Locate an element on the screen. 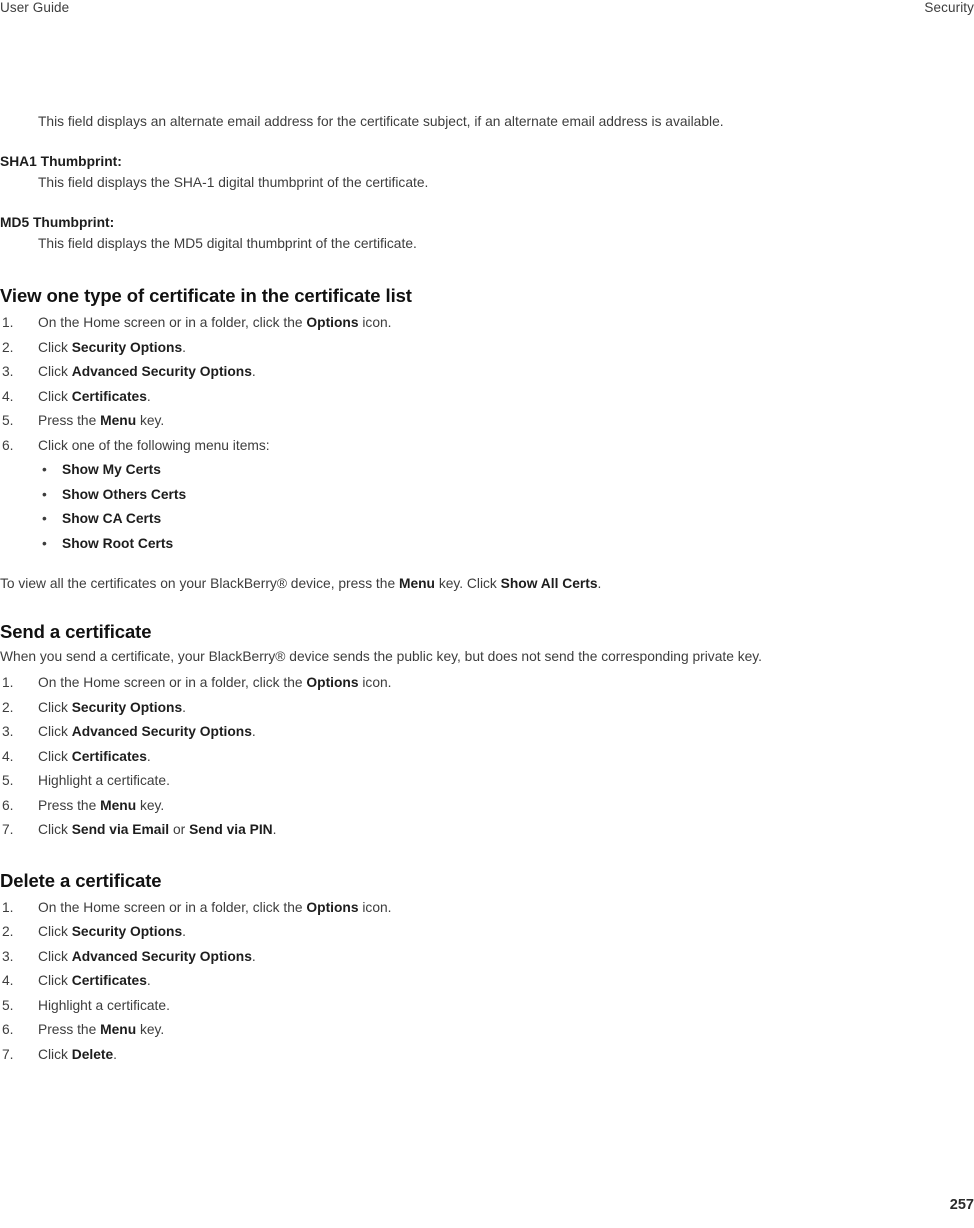  step-number: 2. is located at coordinates (8, 707).